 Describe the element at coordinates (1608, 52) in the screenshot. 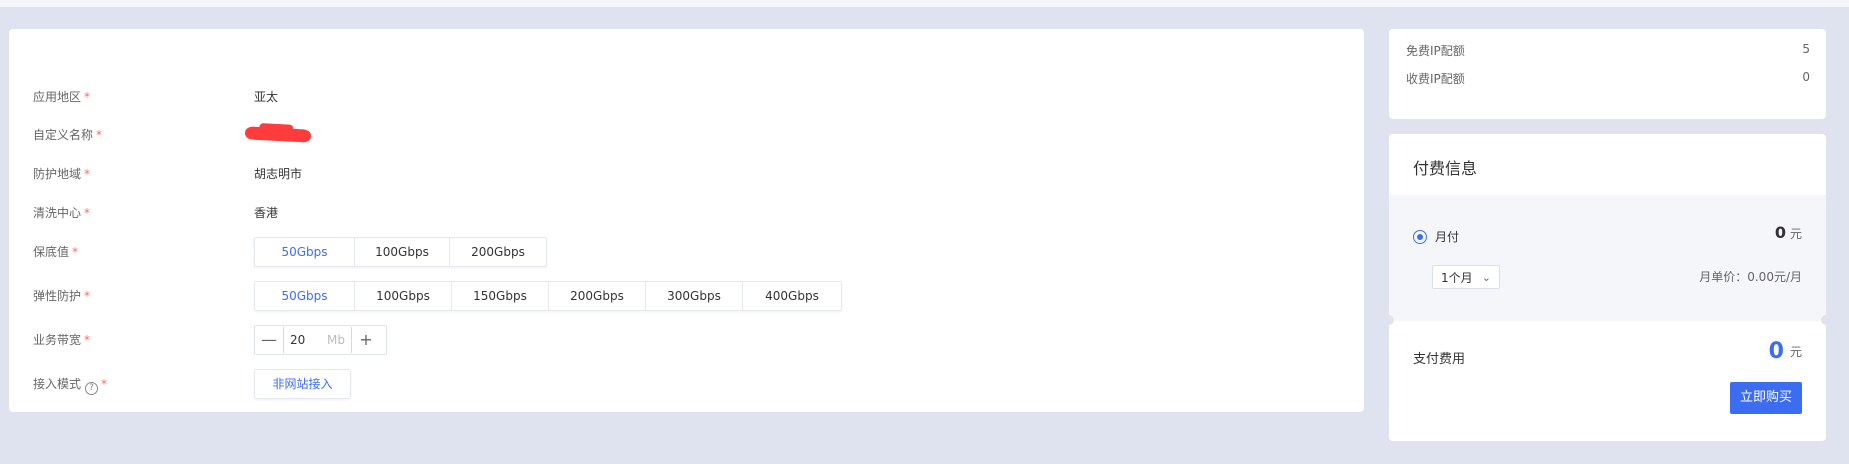

I see `free-ip-quota: 免费IP配额 5` at that location.